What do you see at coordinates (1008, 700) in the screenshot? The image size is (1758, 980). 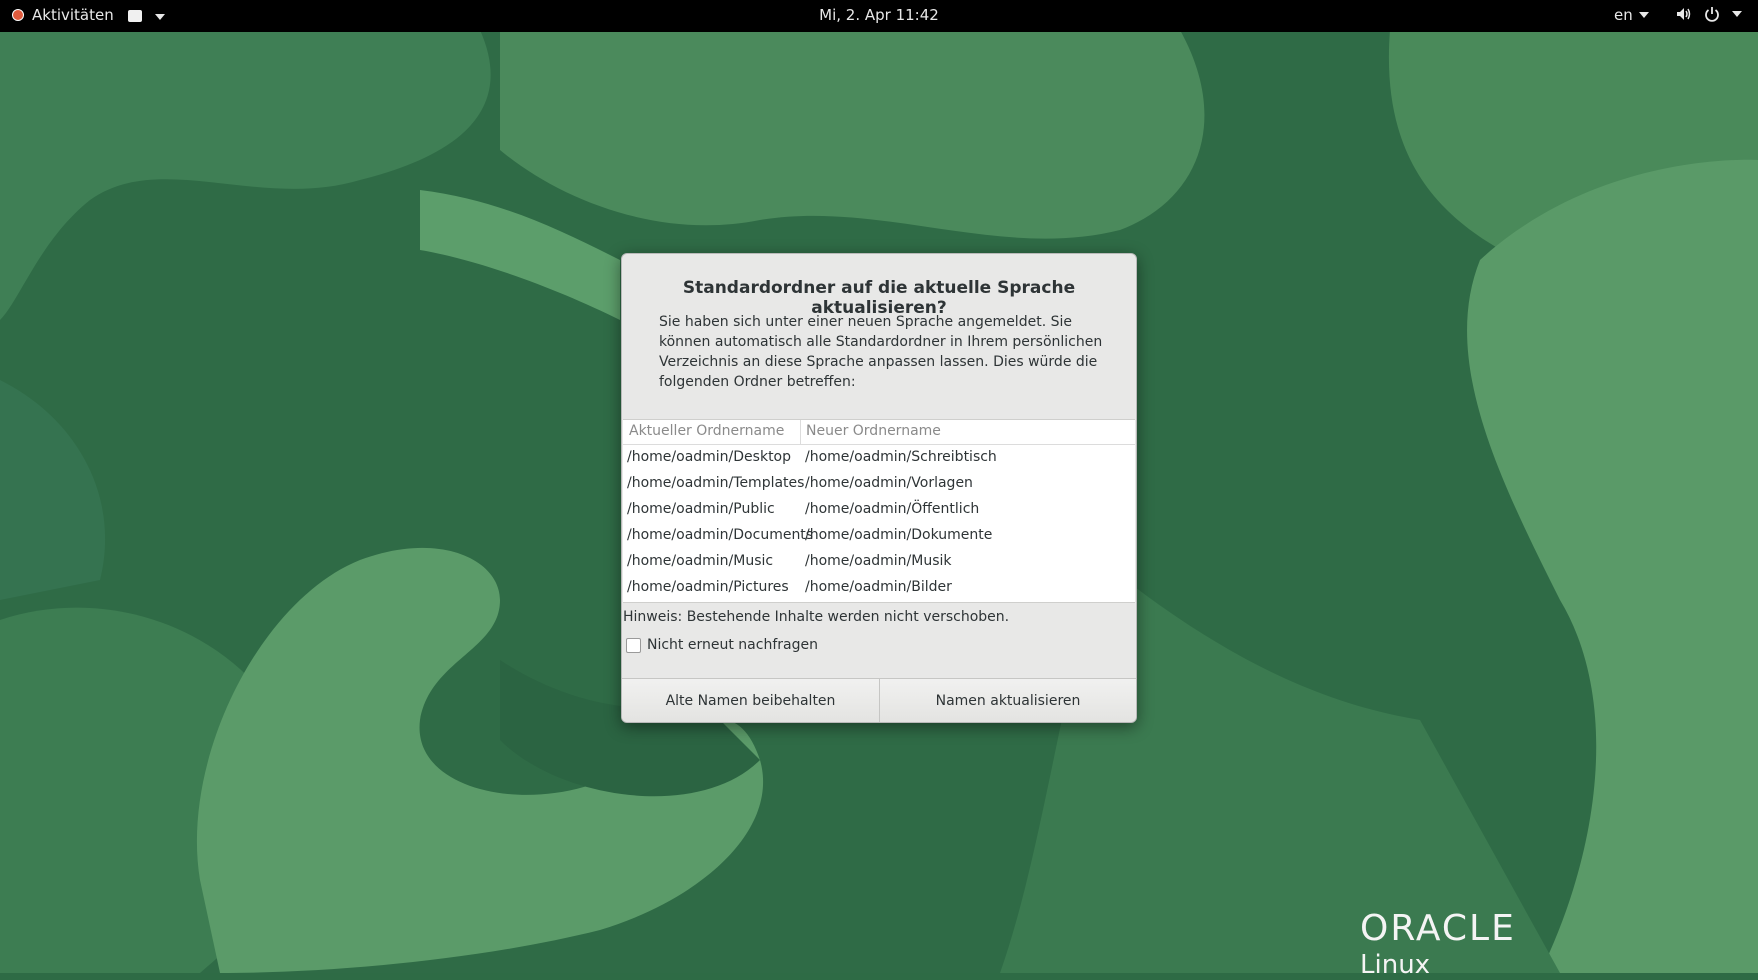 I see `update-names-button: Namen aktualisieren` at bounding box center [1008, 700].